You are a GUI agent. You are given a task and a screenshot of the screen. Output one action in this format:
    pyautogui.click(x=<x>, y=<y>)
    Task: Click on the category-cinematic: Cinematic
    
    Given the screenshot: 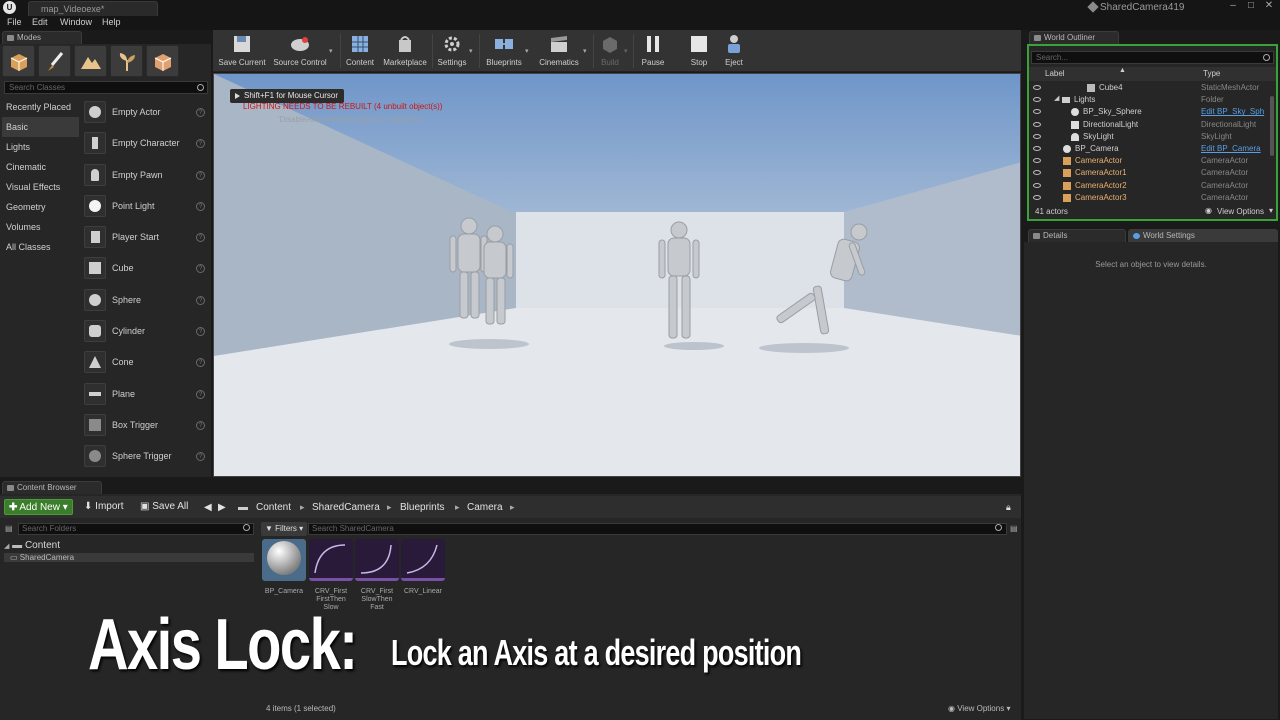 What is the action you would take?
    pyautogui.click(x=40, y=167)
    